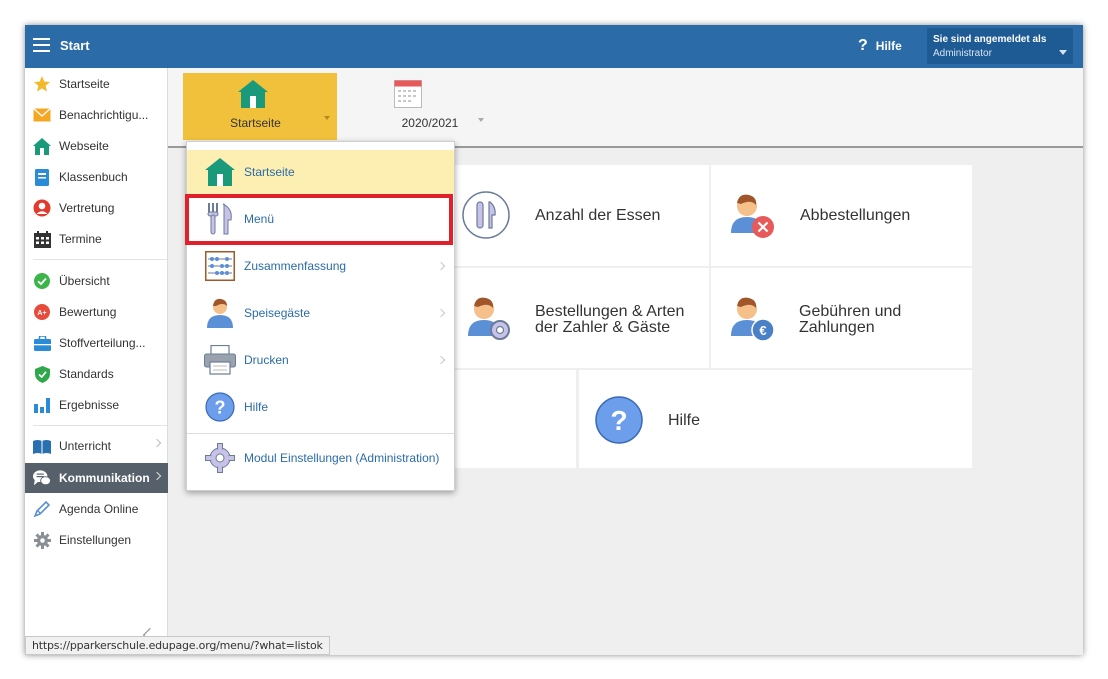 This screenshot has width=1108, height=679. What do you see at coordinates (320, 266) in the screenshot?
I see `menu-item-zusammenfassung: Zusammenfassung` at bounding box center [320, 266].